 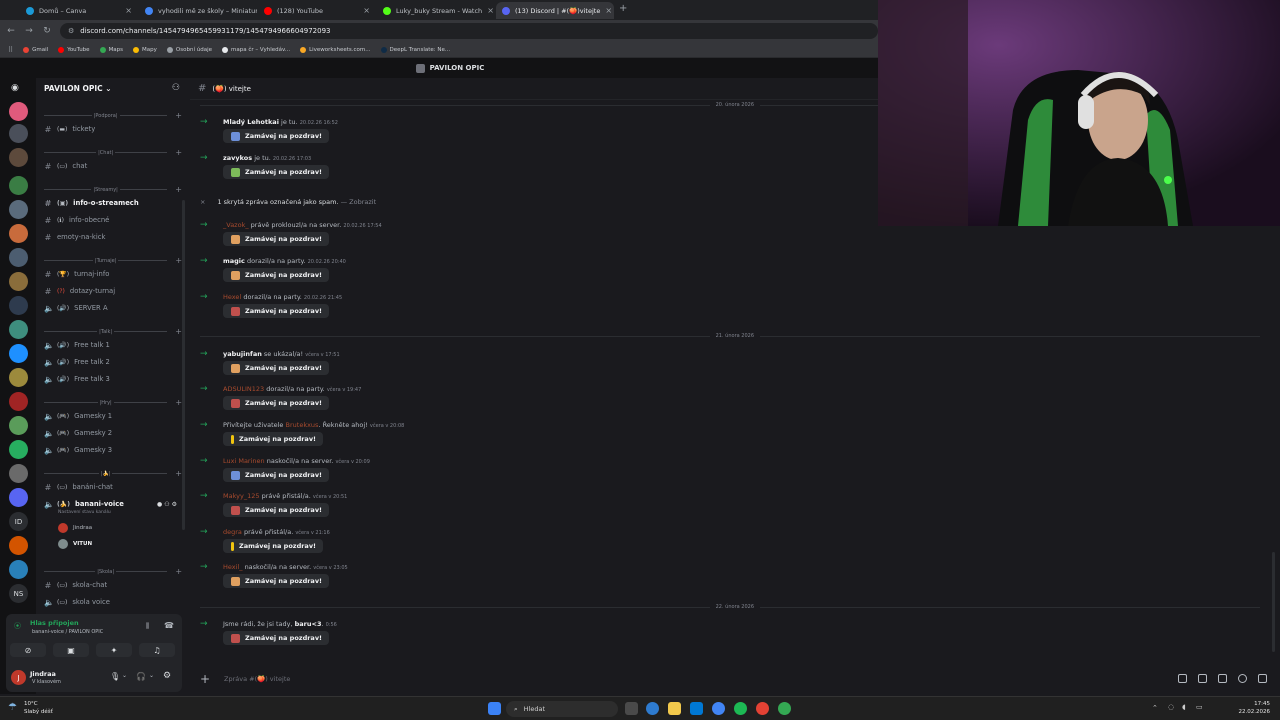 What do you see at coordinates (29, 31) in the screenshot?
I see `forward-icon: →` at bounding box center [29, 31].